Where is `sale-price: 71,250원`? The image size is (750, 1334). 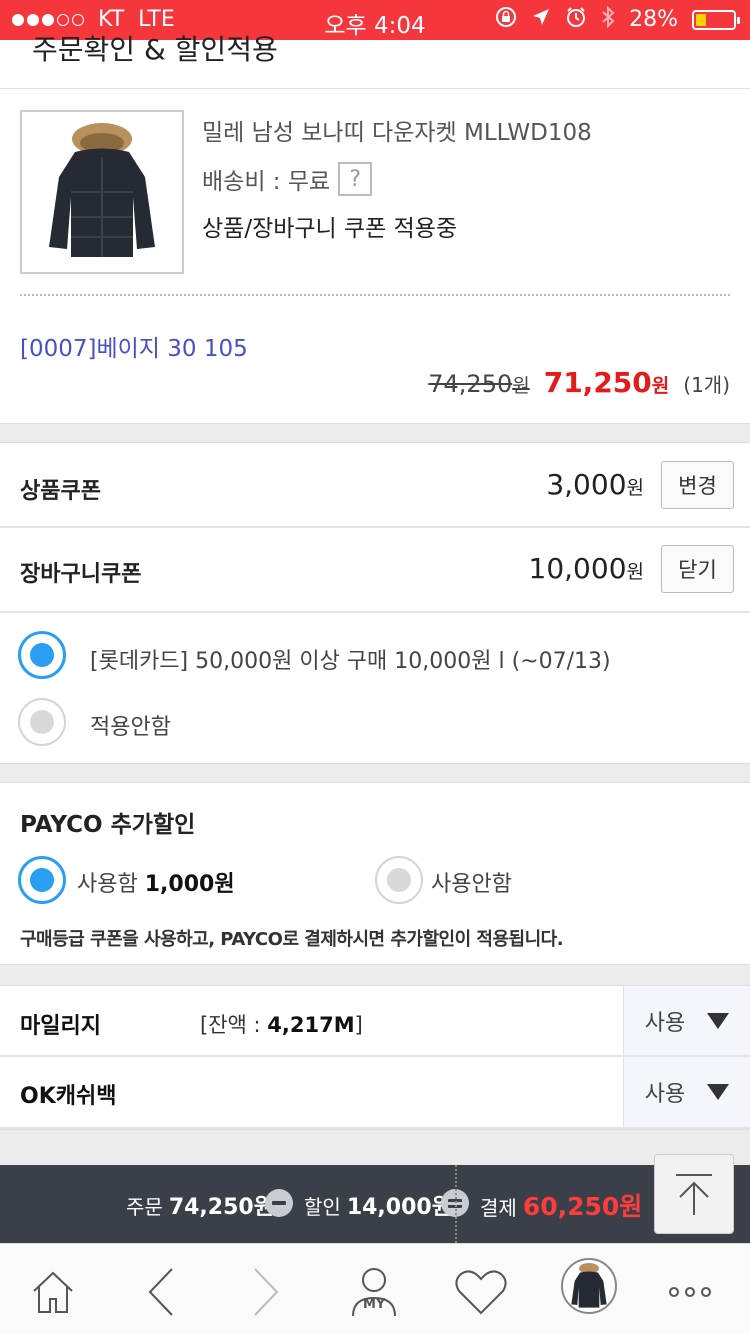 sale-price: 71,250원 is located at coordinates (606, 382).